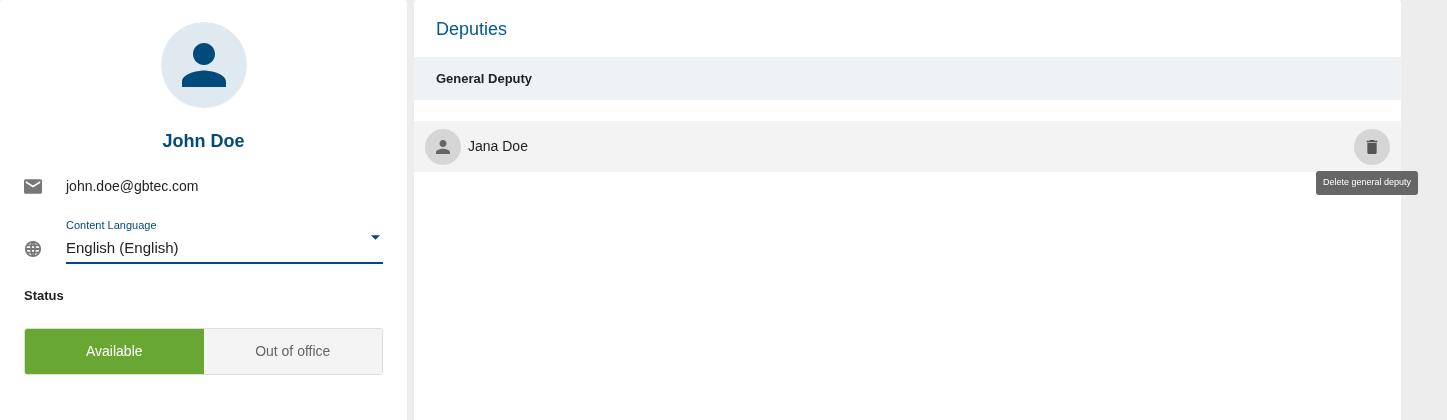  Describe the element at coordinates (132, 186) in the screenshot. I see `email-text: john.doe@gbtec.com` at that location.